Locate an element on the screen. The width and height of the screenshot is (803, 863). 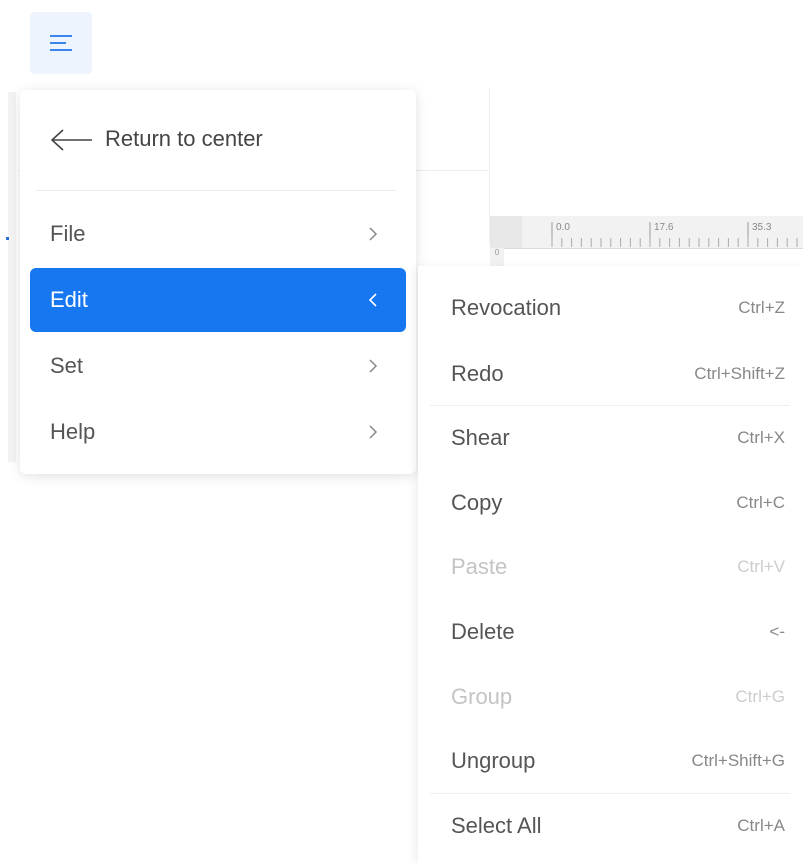
hamburger-menu-icon is located at coordinates (61, 43).